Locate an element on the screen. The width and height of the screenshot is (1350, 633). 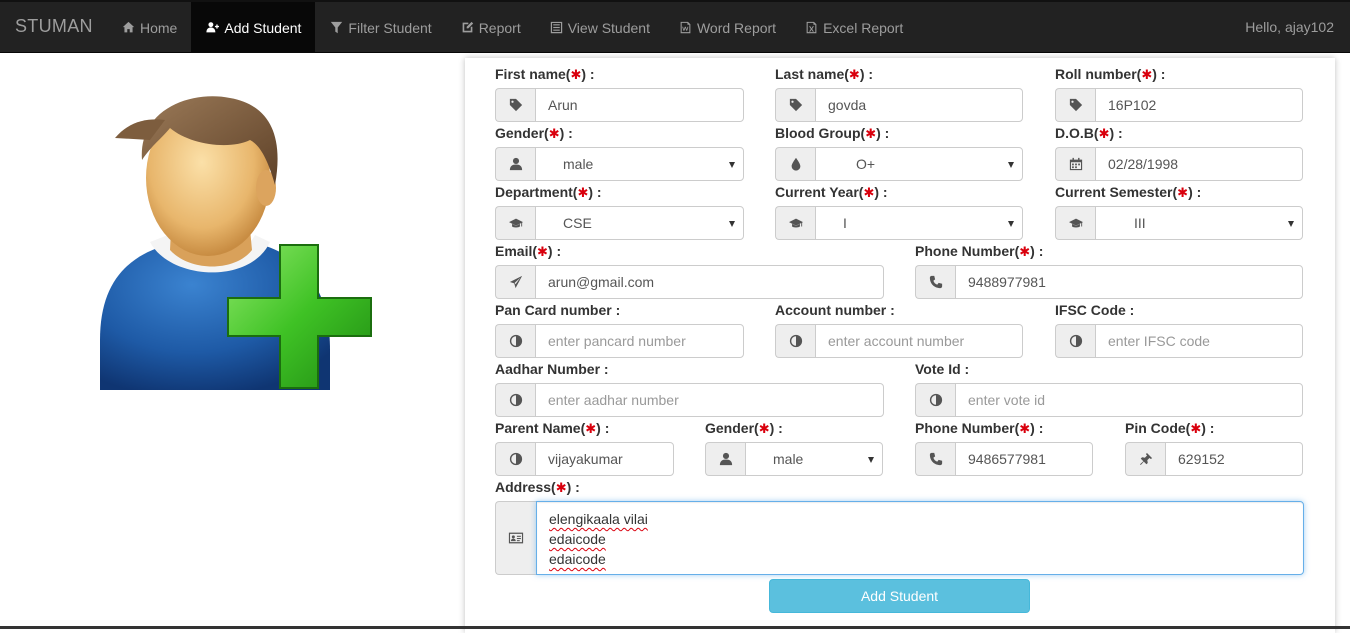
pan-card-input: enter pancard number is located at coordinates (639, 341).